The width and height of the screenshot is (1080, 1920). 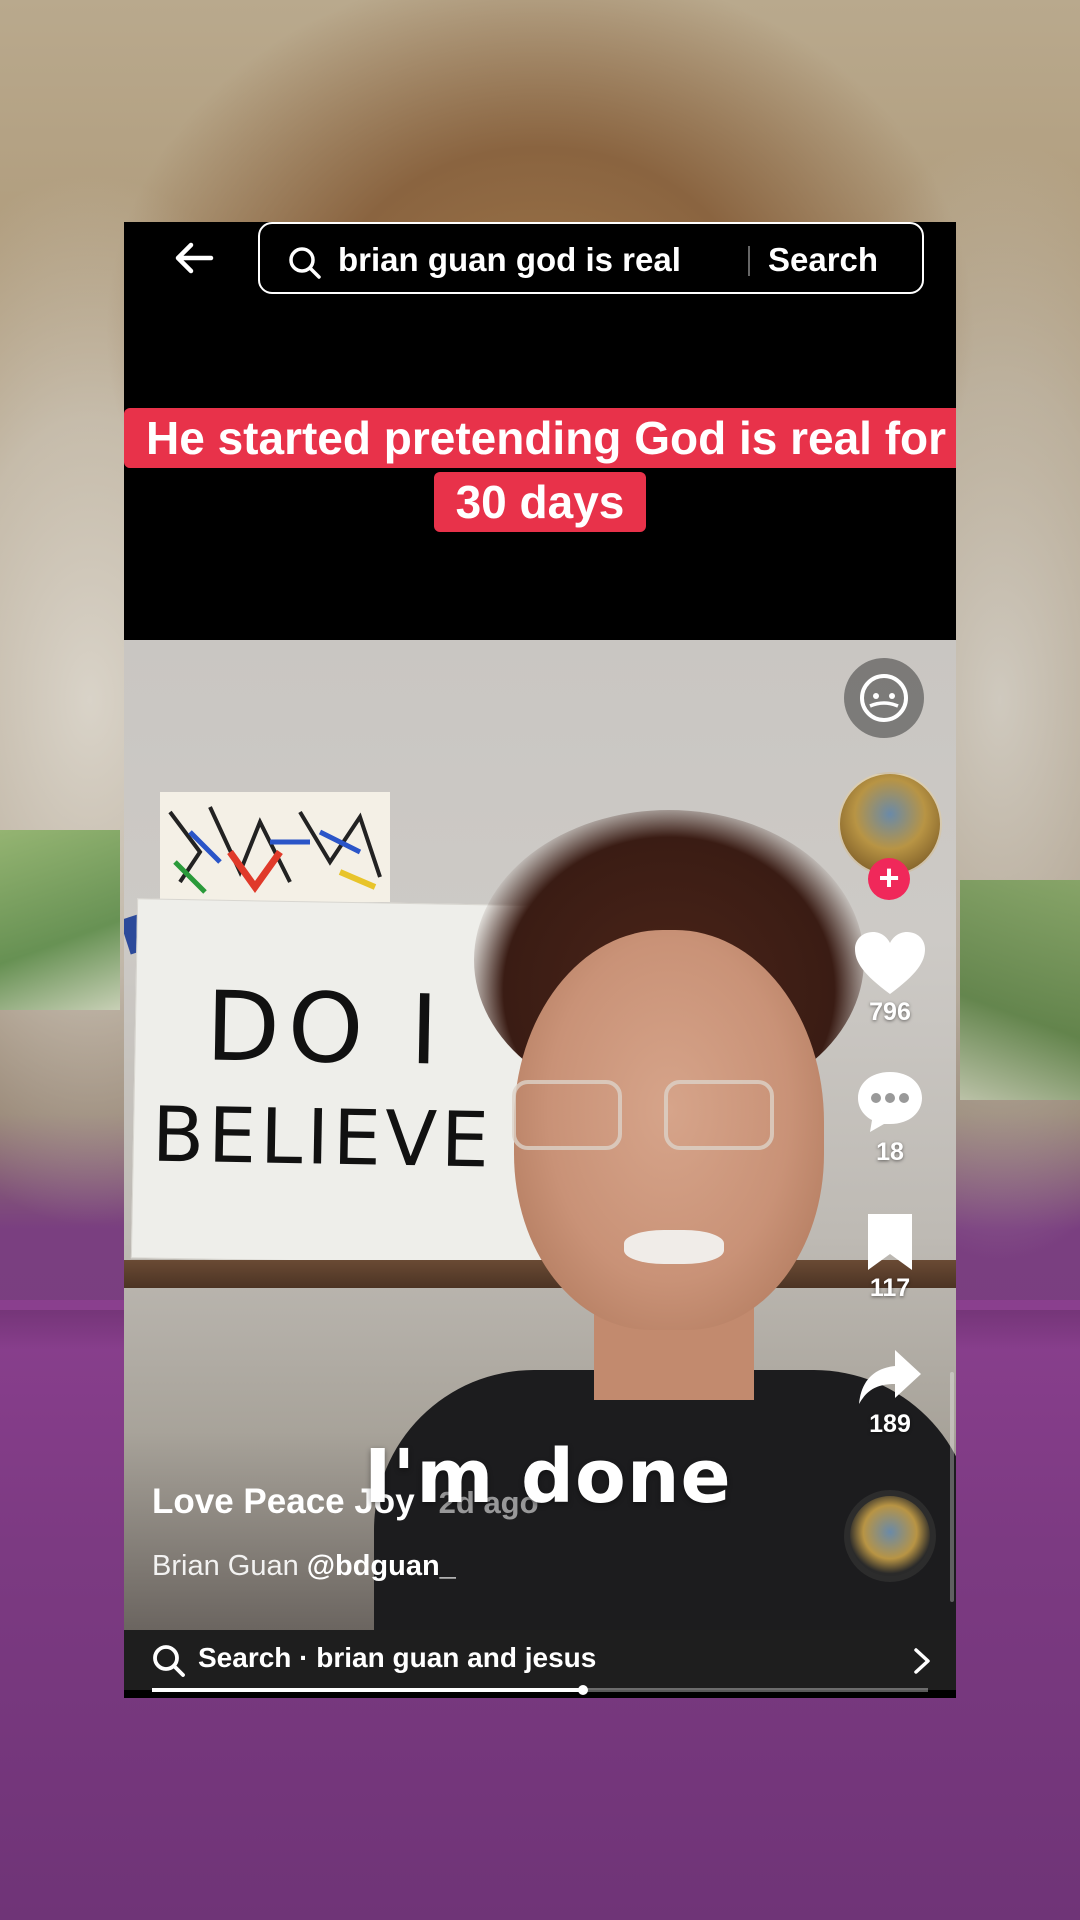 What do you see at coordinates (381, 1566) in the screenshot?
I see `author-handle: @bdguan_` at bounding box center [381, 1566].